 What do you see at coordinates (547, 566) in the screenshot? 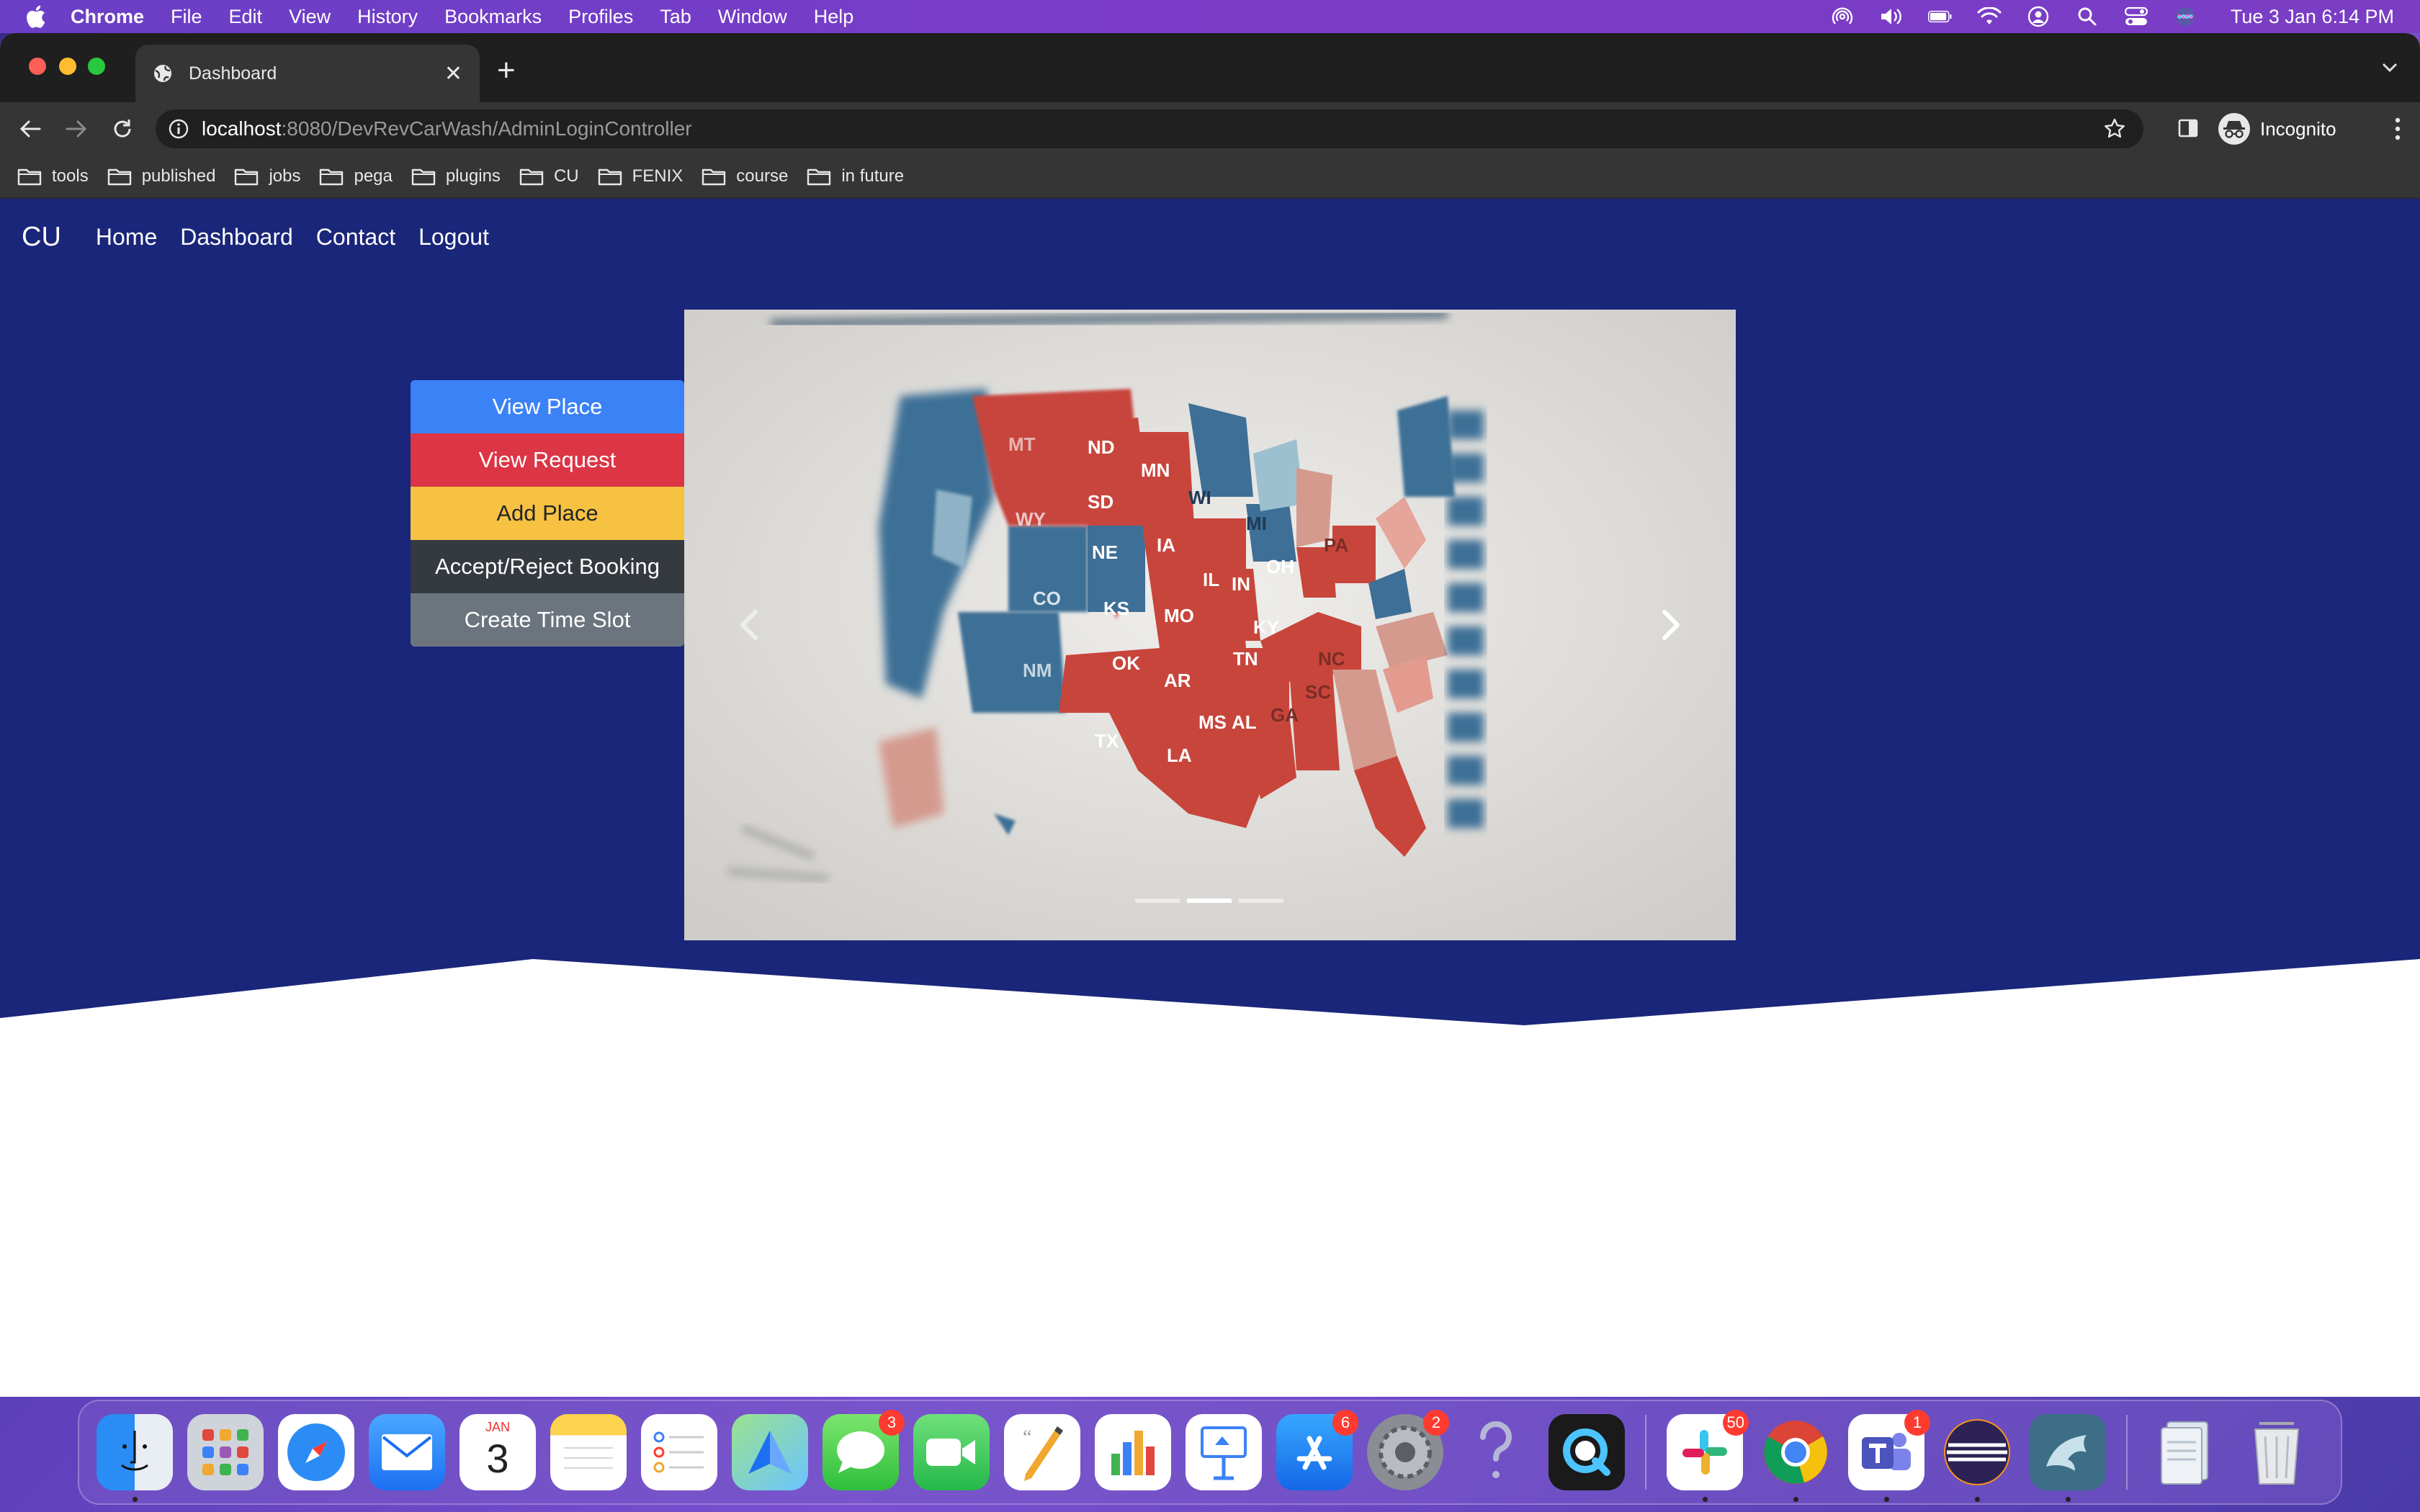
I see `accept-reject-booking-button: Accept/Reject Booking` at bounding box center [547, 566].